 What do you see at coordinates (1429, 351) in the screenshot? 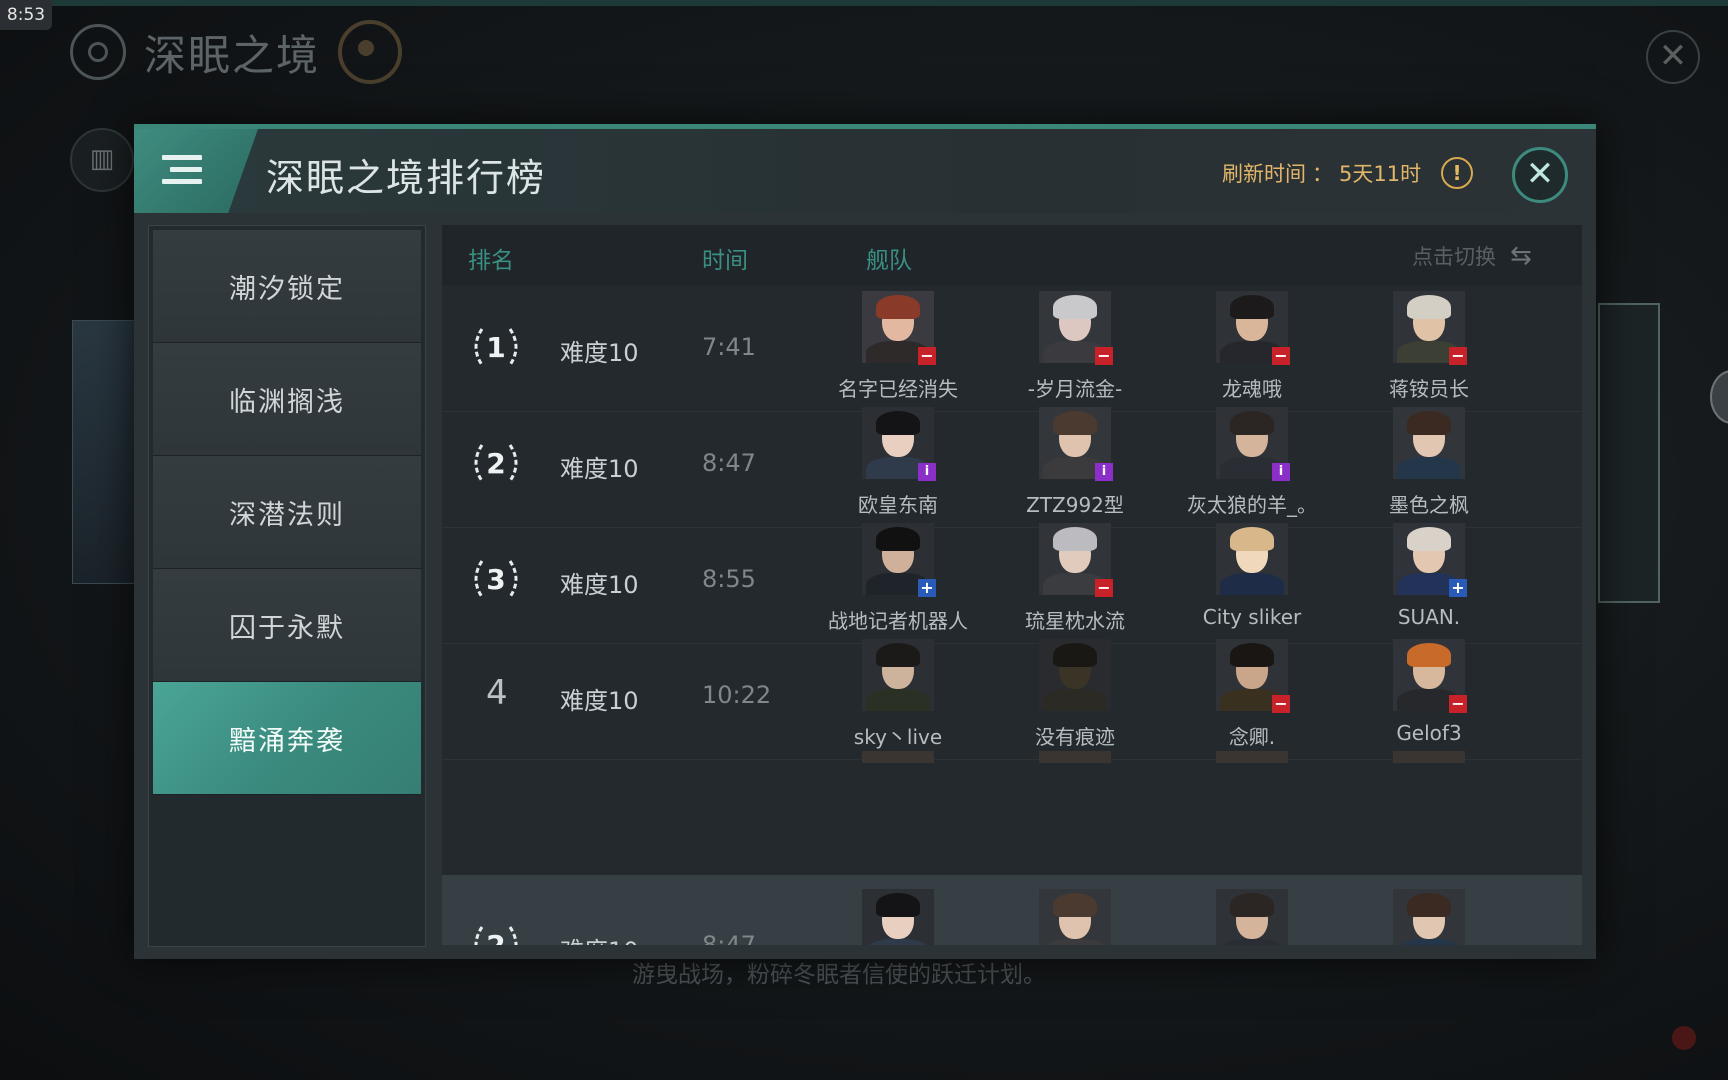
I see `fleet-member: − 蒋铵员长` at bounding box center [1429, 351].